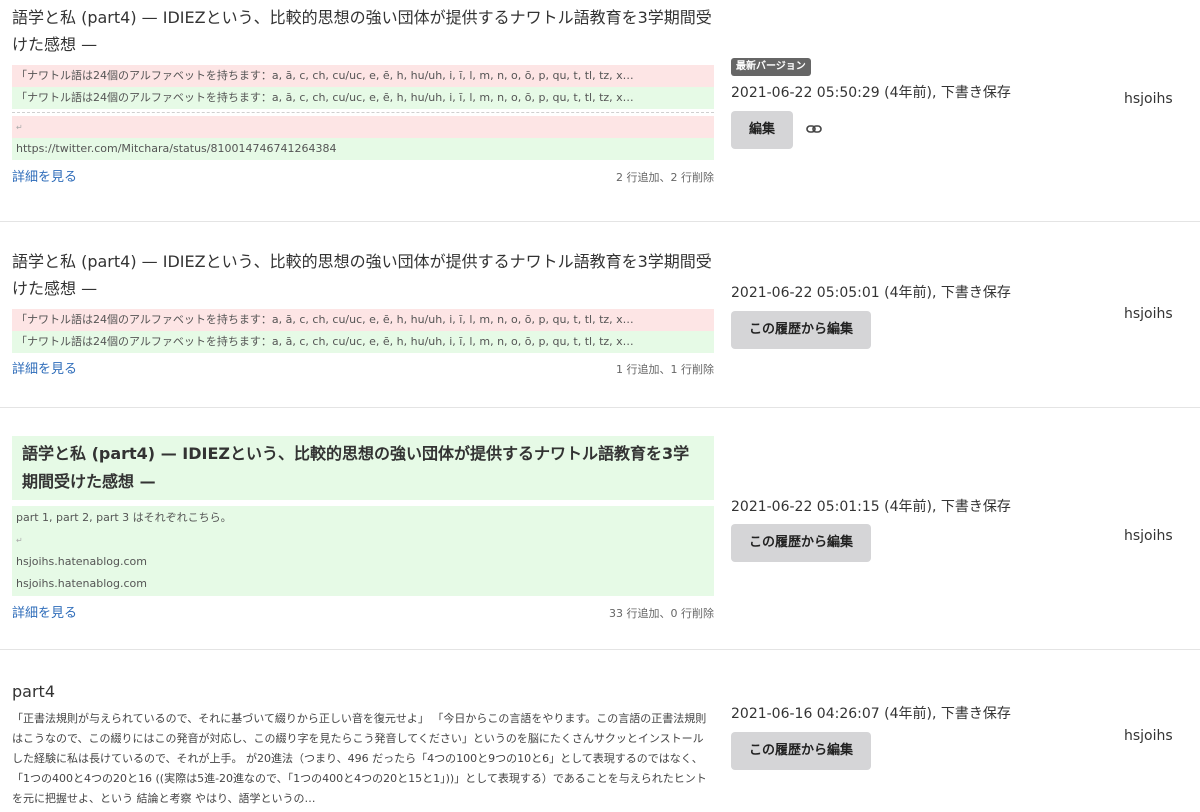  What do you see at coordinates (871, 714) in the screenshot?
I see `revision-timestamp: 2021-06-16 04:26:07 (4年前), 下書き保存` at bounding box center [871, 714].